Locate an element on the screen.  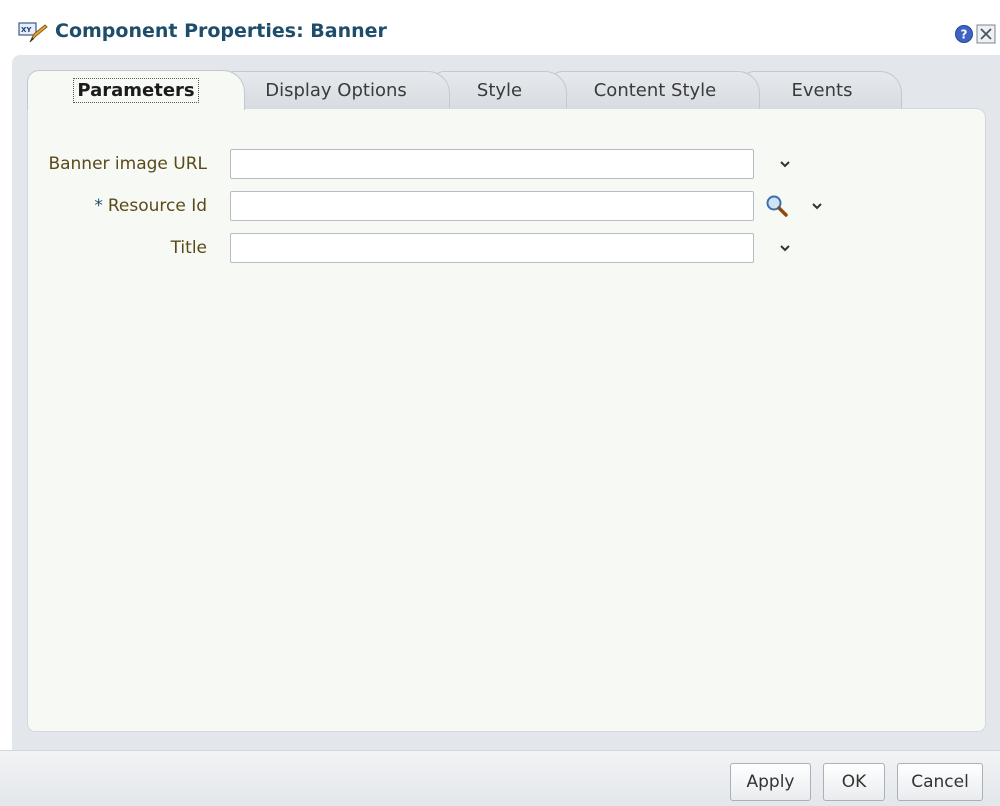
dialog-title: Component Properties: Banner is located at coordinates (221, 31).